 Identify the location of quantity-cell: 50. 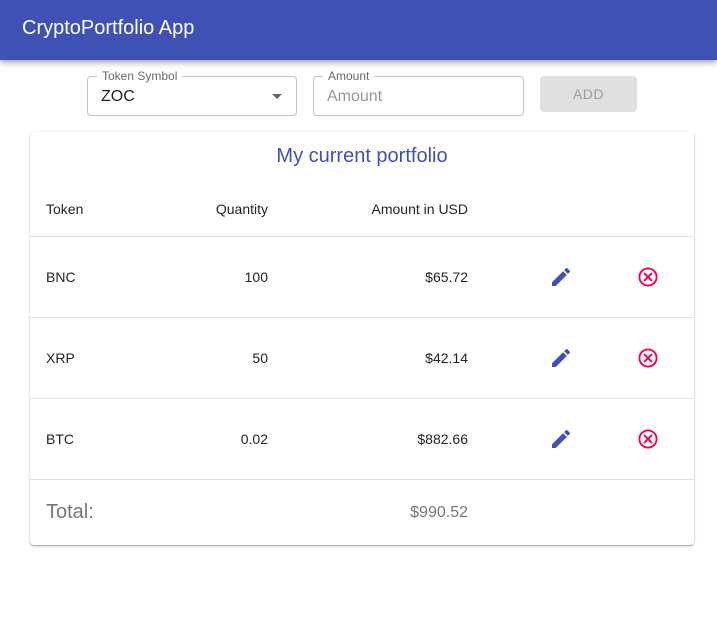
(260, 358).